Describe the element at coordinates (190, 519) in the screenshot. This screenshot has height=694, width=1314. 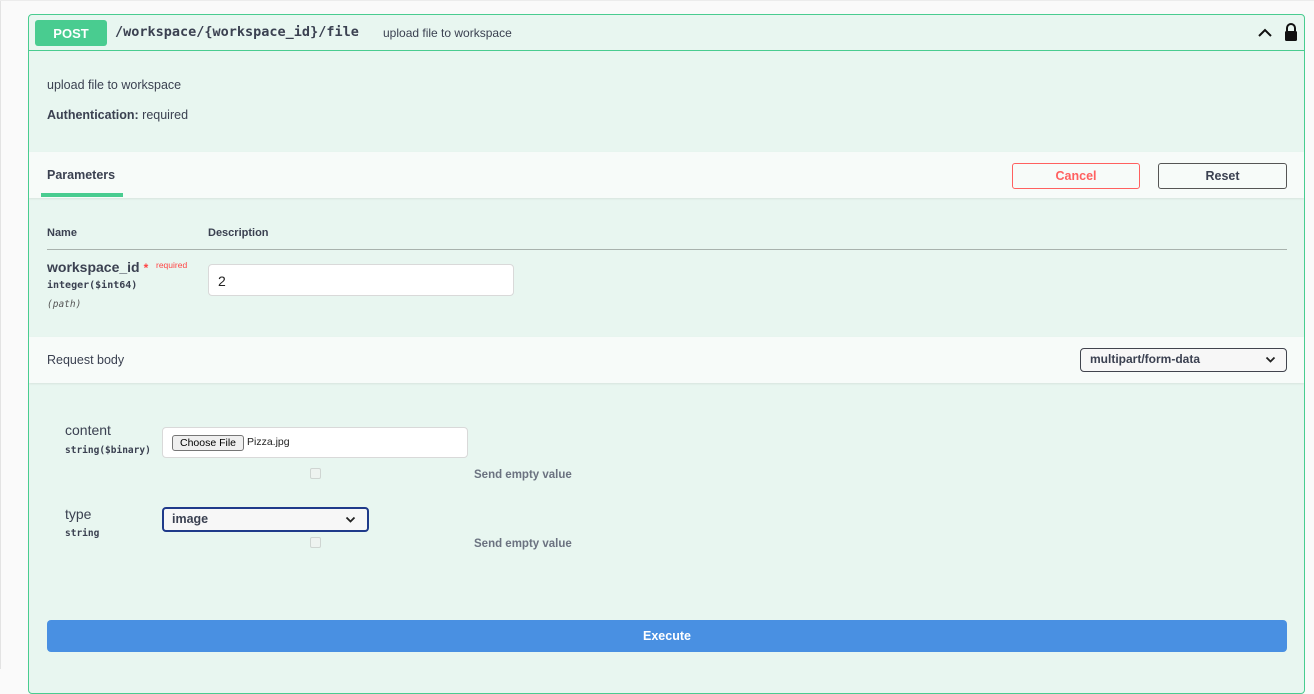
I see `type-select-value: image` at that location.